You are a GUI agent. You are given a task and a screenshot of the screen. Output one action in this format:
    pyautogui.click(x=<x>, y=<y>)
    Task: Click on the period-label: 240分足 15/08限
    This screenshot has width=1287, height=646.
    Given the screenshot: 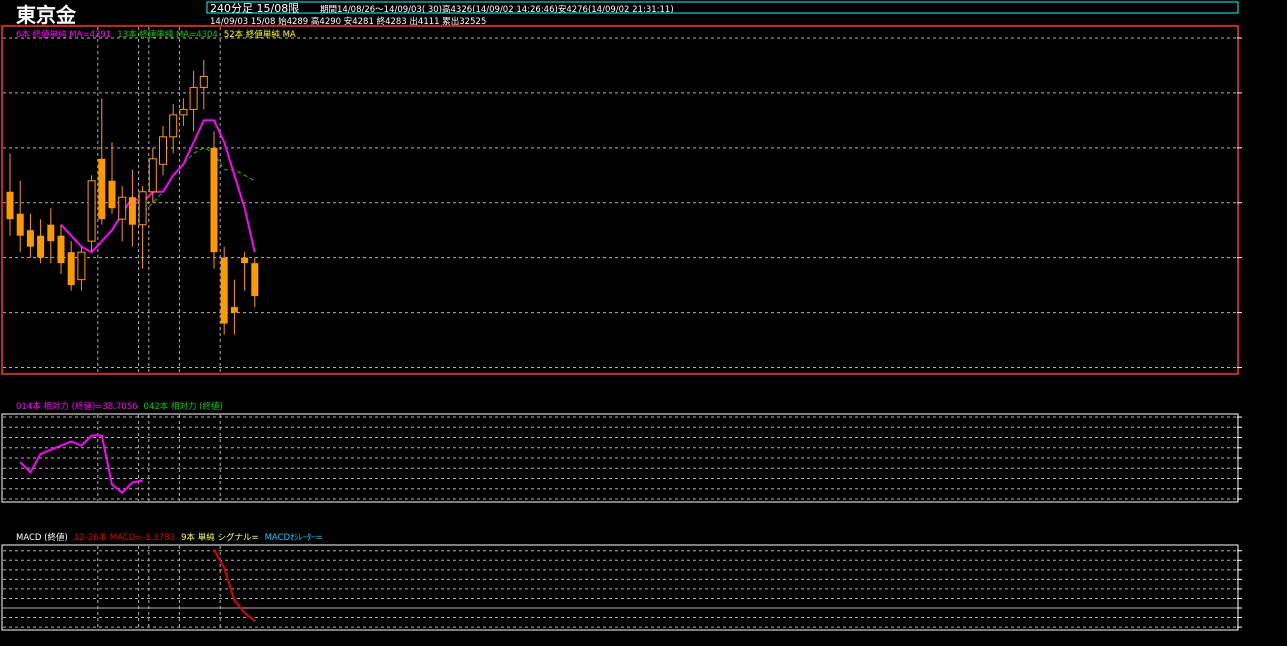 What is the action you would take?
    pyautogui.click(x=254, y=8)
    